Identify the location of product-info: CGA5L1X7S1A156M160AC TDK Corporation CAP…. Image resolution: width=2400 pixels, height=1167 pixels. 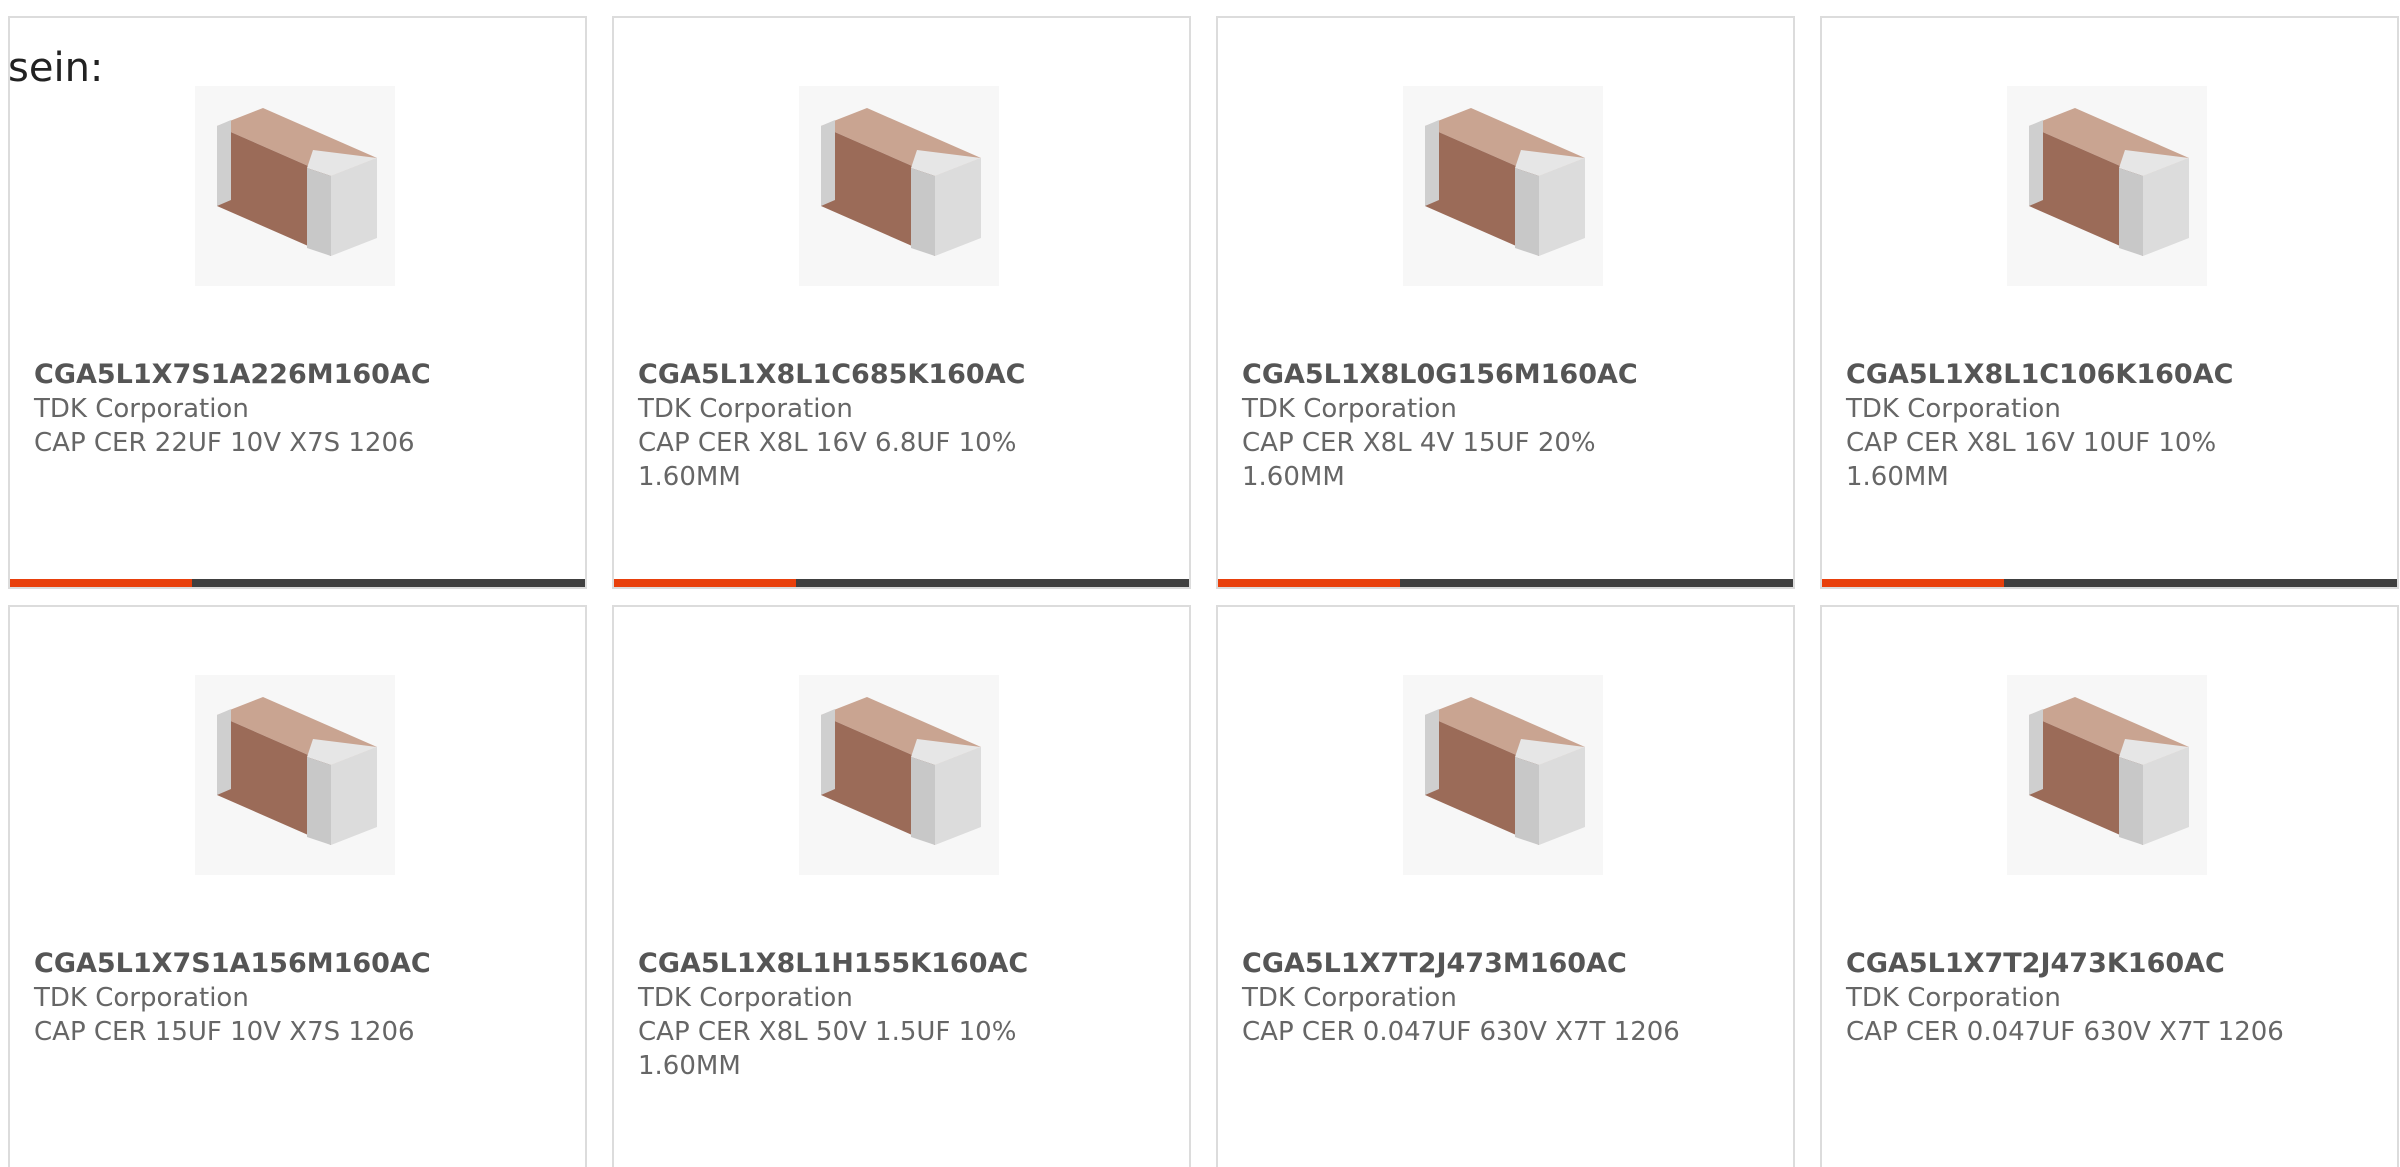
(294, 998).